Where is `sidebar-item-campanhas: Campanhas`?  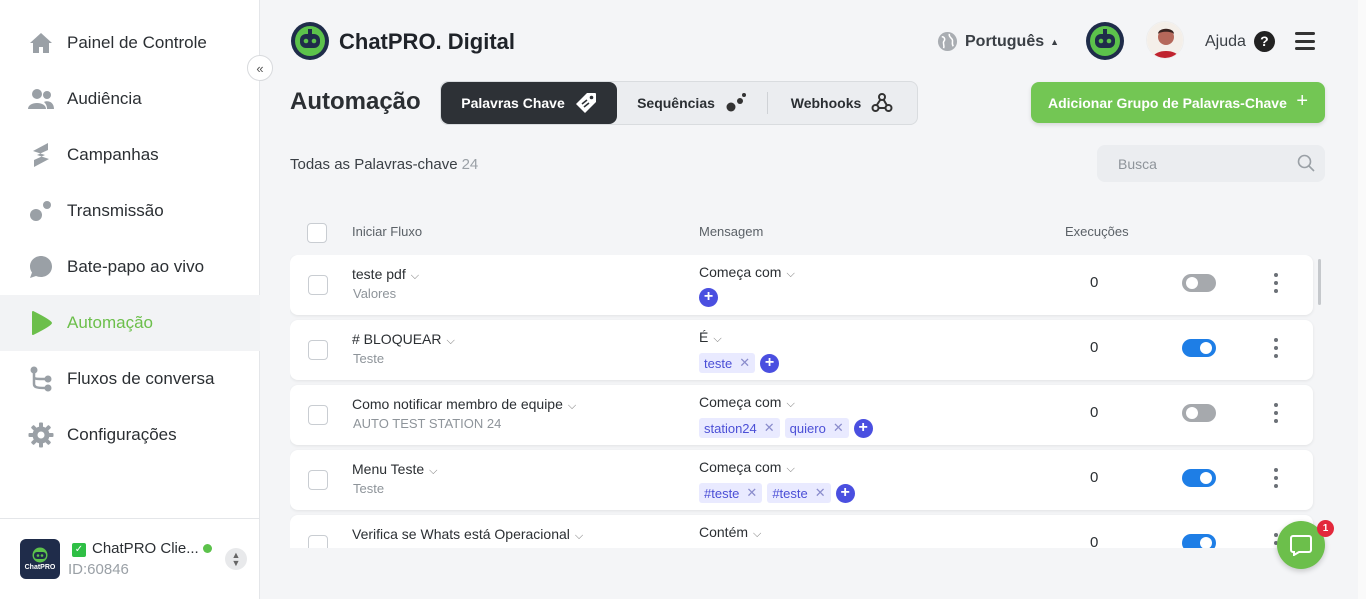
sidebar-item-campanhas: Campanhas is located at coordinates (130, 155).